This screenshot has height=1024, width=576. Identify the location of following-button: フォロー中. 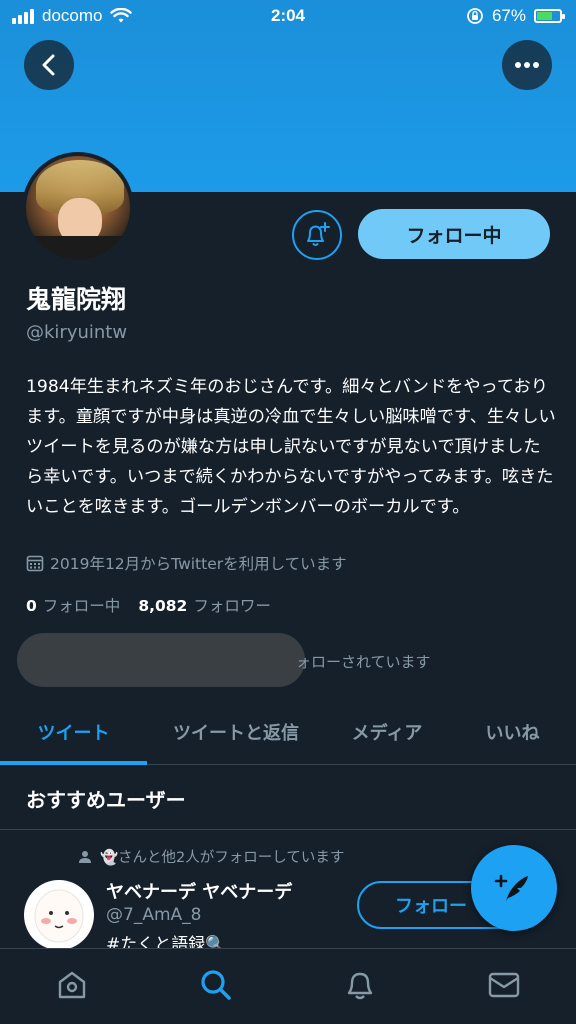
(454, 234).